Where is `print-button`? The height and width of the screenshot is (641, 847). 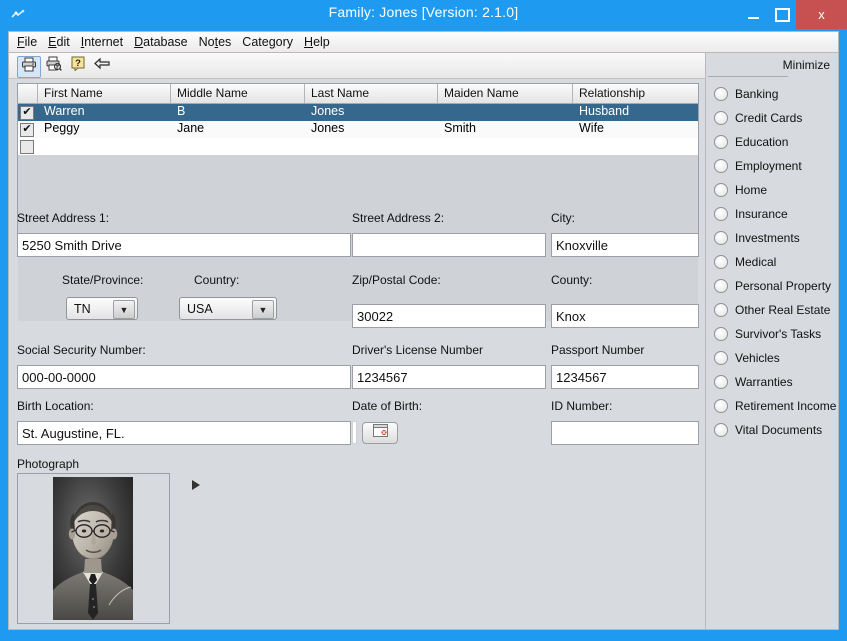 print-button is located at coordinates (29, 67).